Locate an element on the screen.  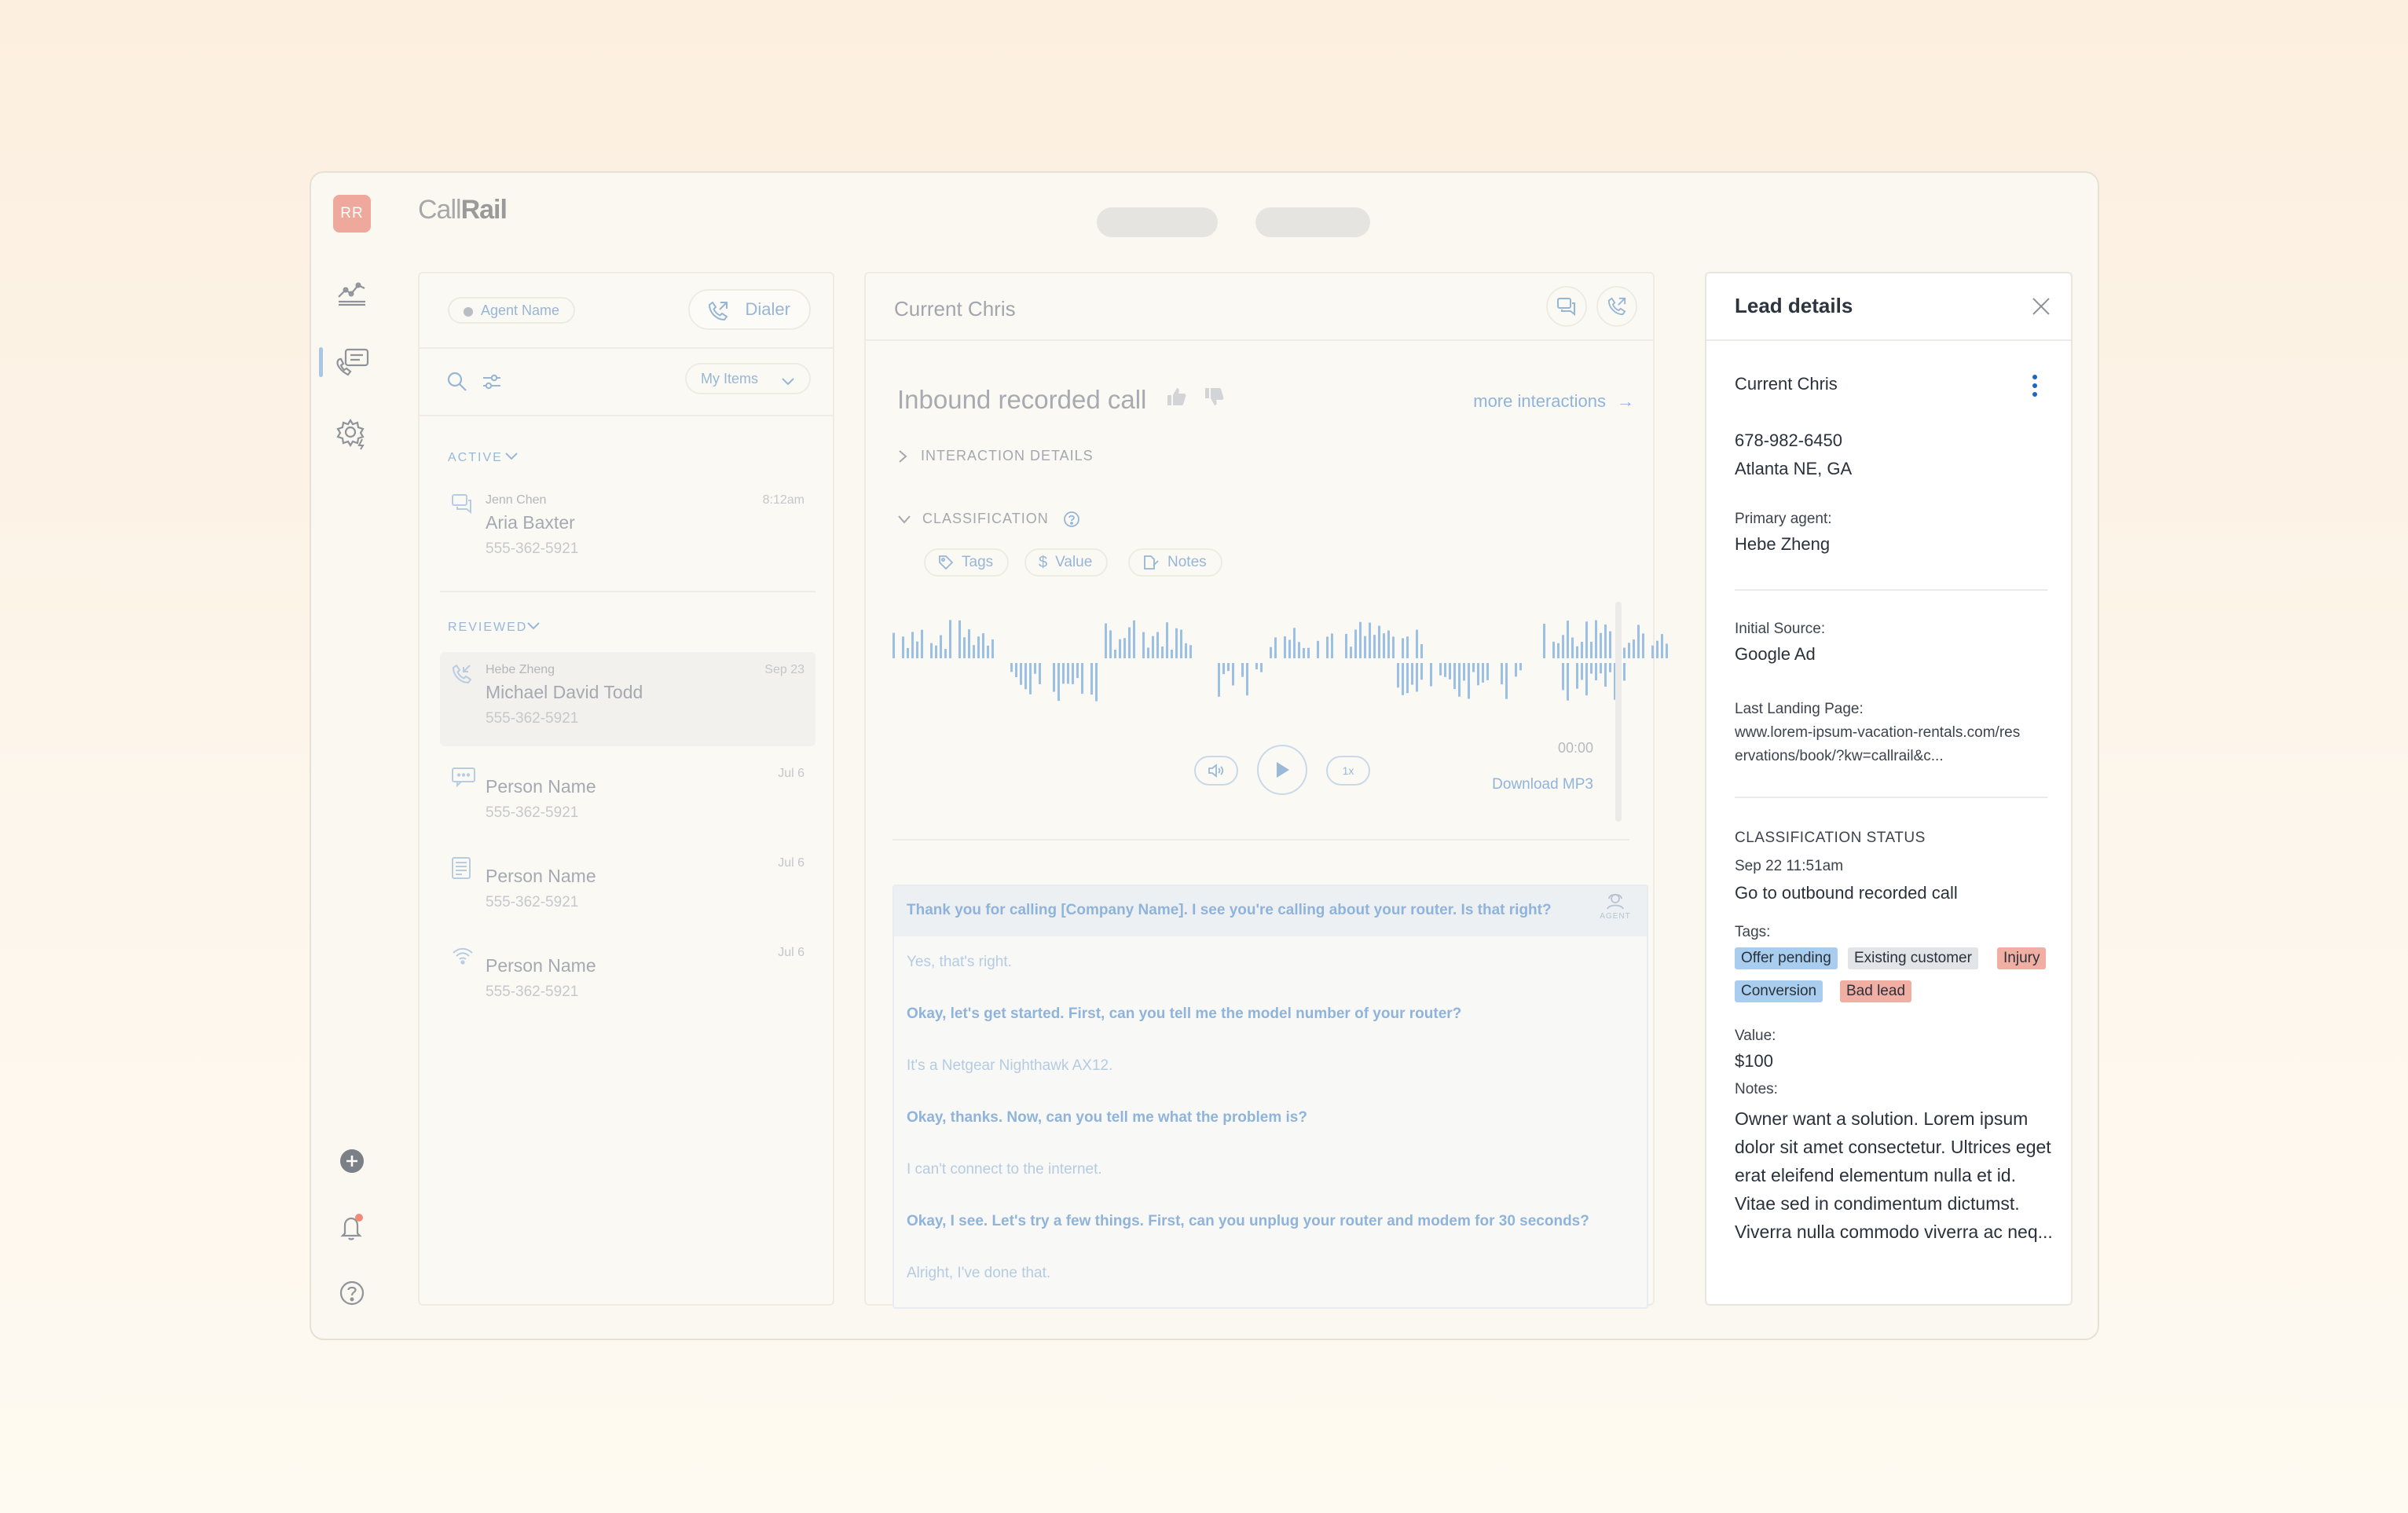
lead-phone-link: 678-982-6450 is located at coordinates (1788, 440).